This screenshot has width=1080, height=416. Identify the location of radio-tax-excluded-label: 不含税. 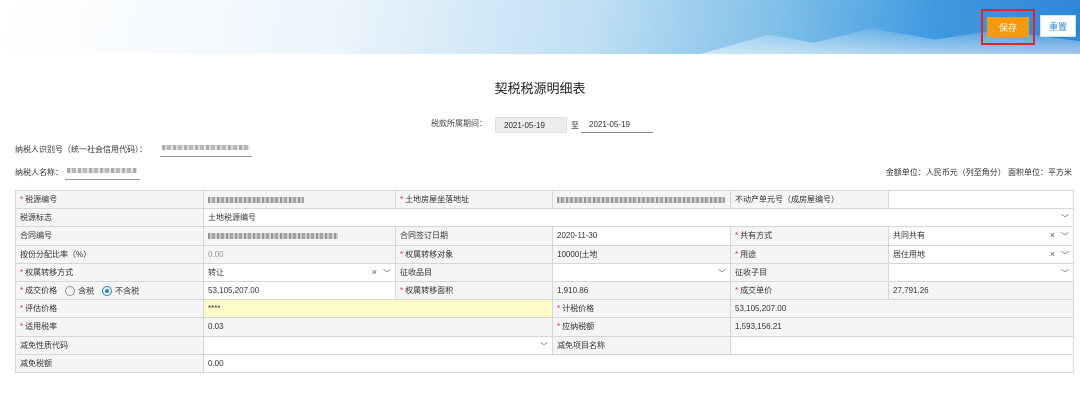
(127, 291).